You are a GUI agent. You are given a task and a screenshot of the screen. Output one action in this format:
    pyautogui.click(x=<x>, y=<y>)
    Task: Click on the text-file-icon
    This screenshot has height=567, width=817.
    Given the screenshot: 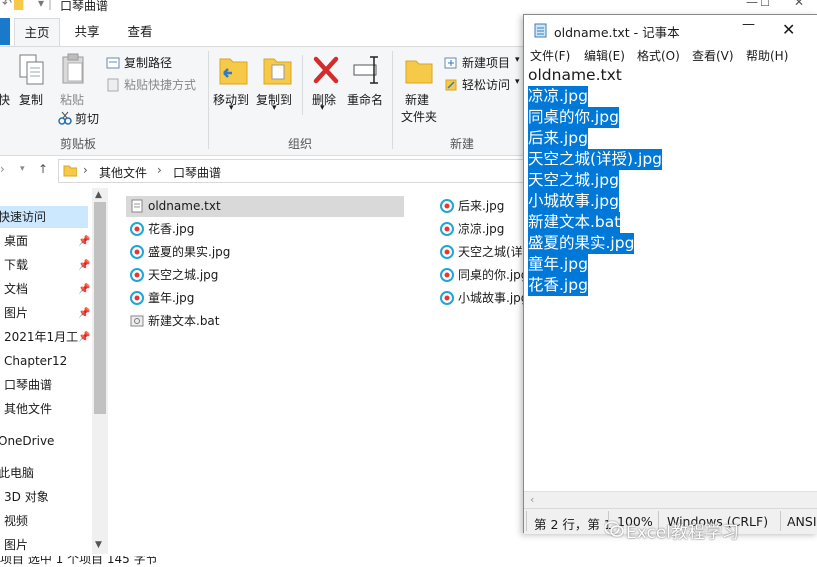 What is the action you would take?
    pyautogui.click(x=137, y=206)
    